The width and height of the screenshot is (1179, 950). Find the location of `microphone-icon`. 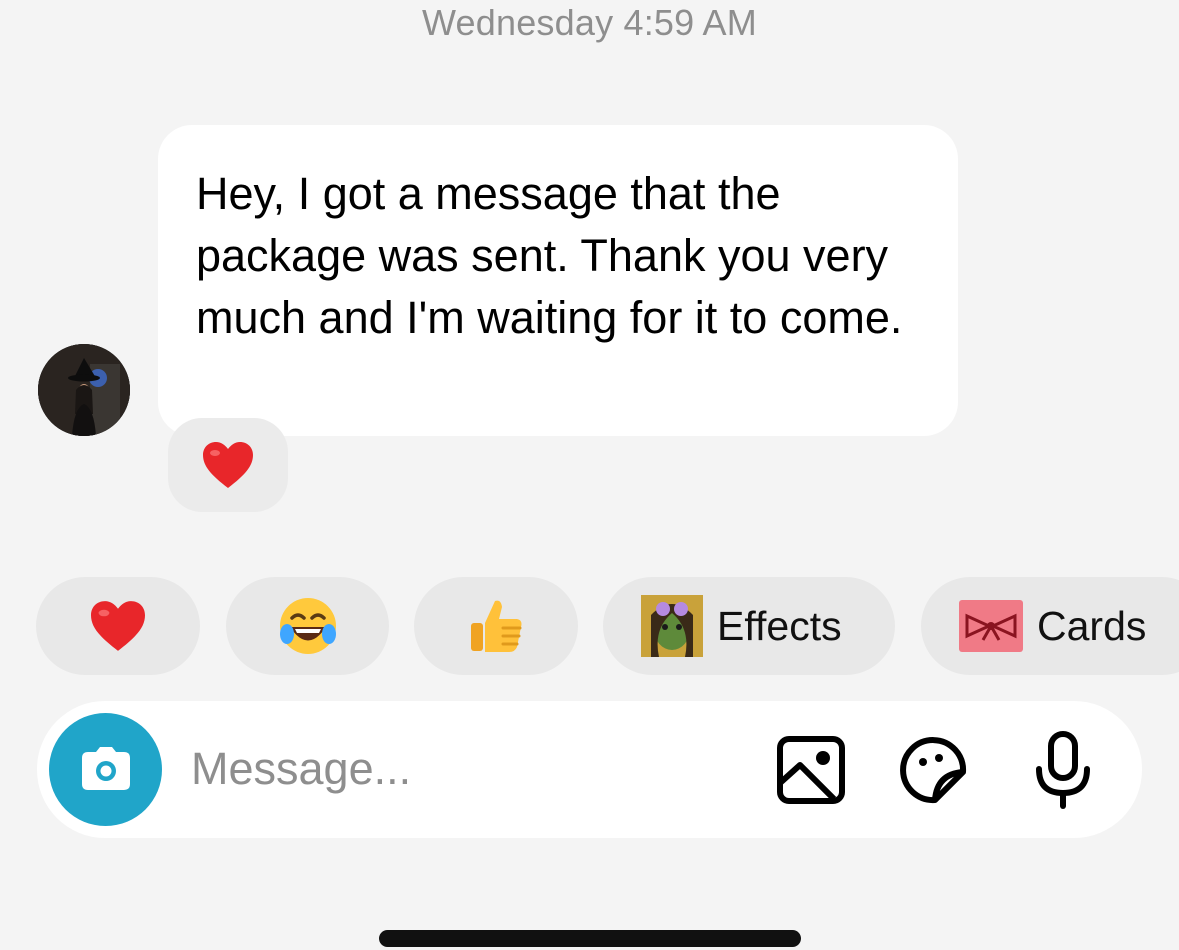

microphone-icon is located at coordinates (1063, 770).